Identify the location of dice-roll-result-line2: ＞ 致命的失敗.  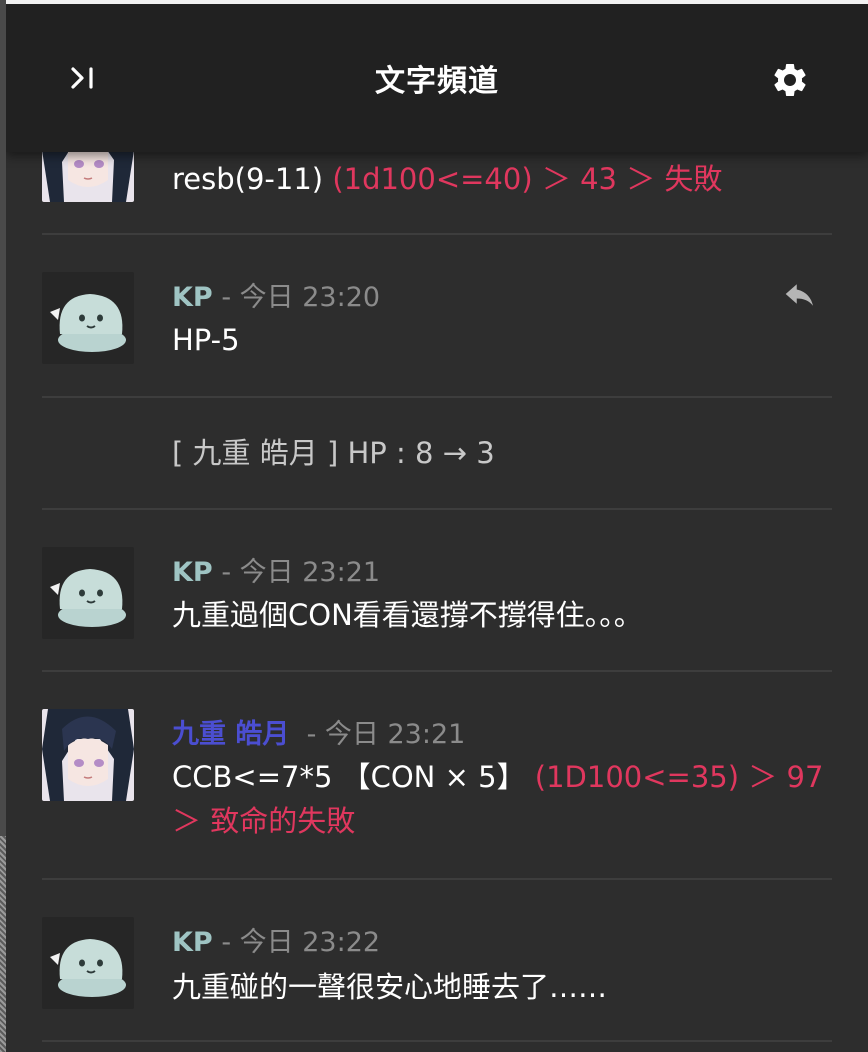
(264, 821).